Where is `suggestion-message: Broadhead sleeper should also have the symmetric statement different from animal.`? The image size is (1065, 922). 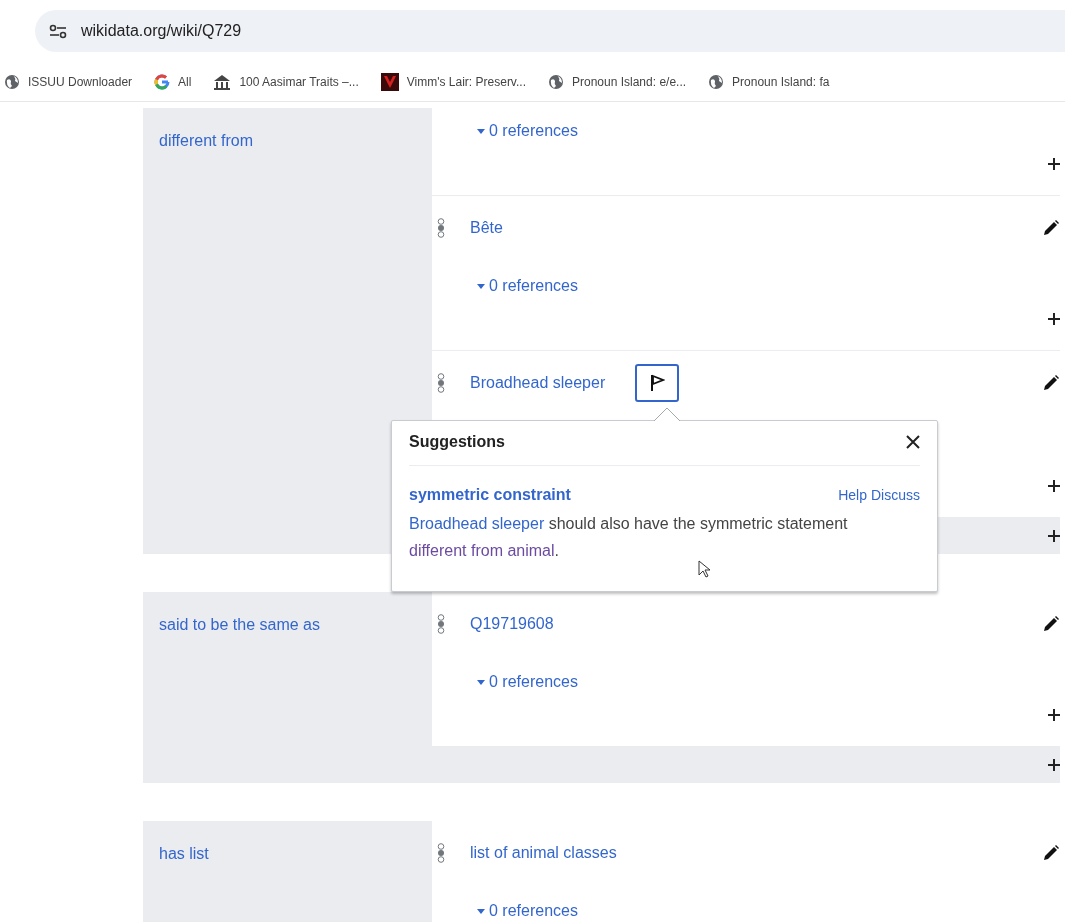 suggestion-message: Broadhead sleeper should also have the symmetric statement different from animal. is located at coordinates (629, 537).